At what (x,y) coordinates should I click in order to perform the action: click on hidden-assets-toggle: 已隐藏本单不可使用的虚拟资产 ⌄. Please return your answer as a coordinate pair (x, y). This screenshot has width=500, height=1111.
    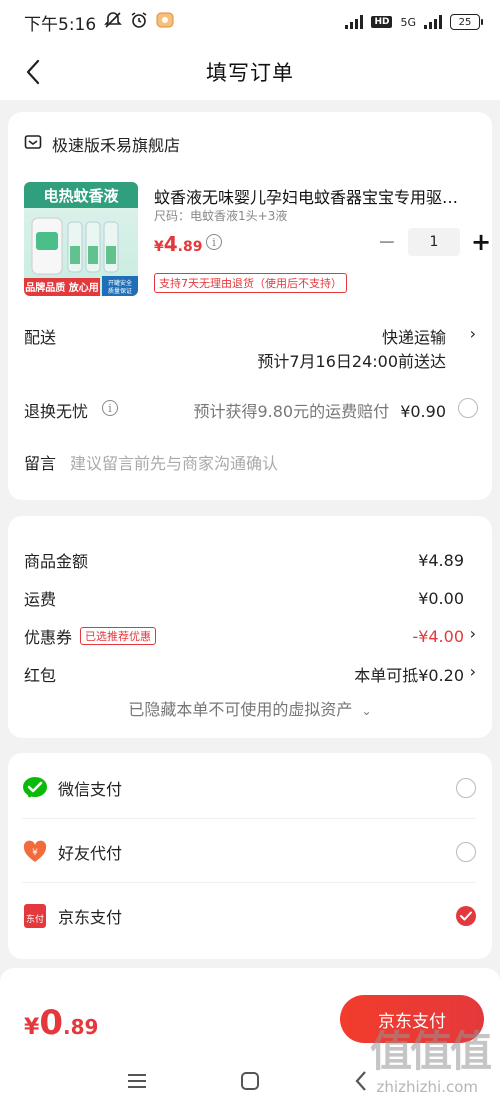
    Looking at the image, I should click on (250, 708).